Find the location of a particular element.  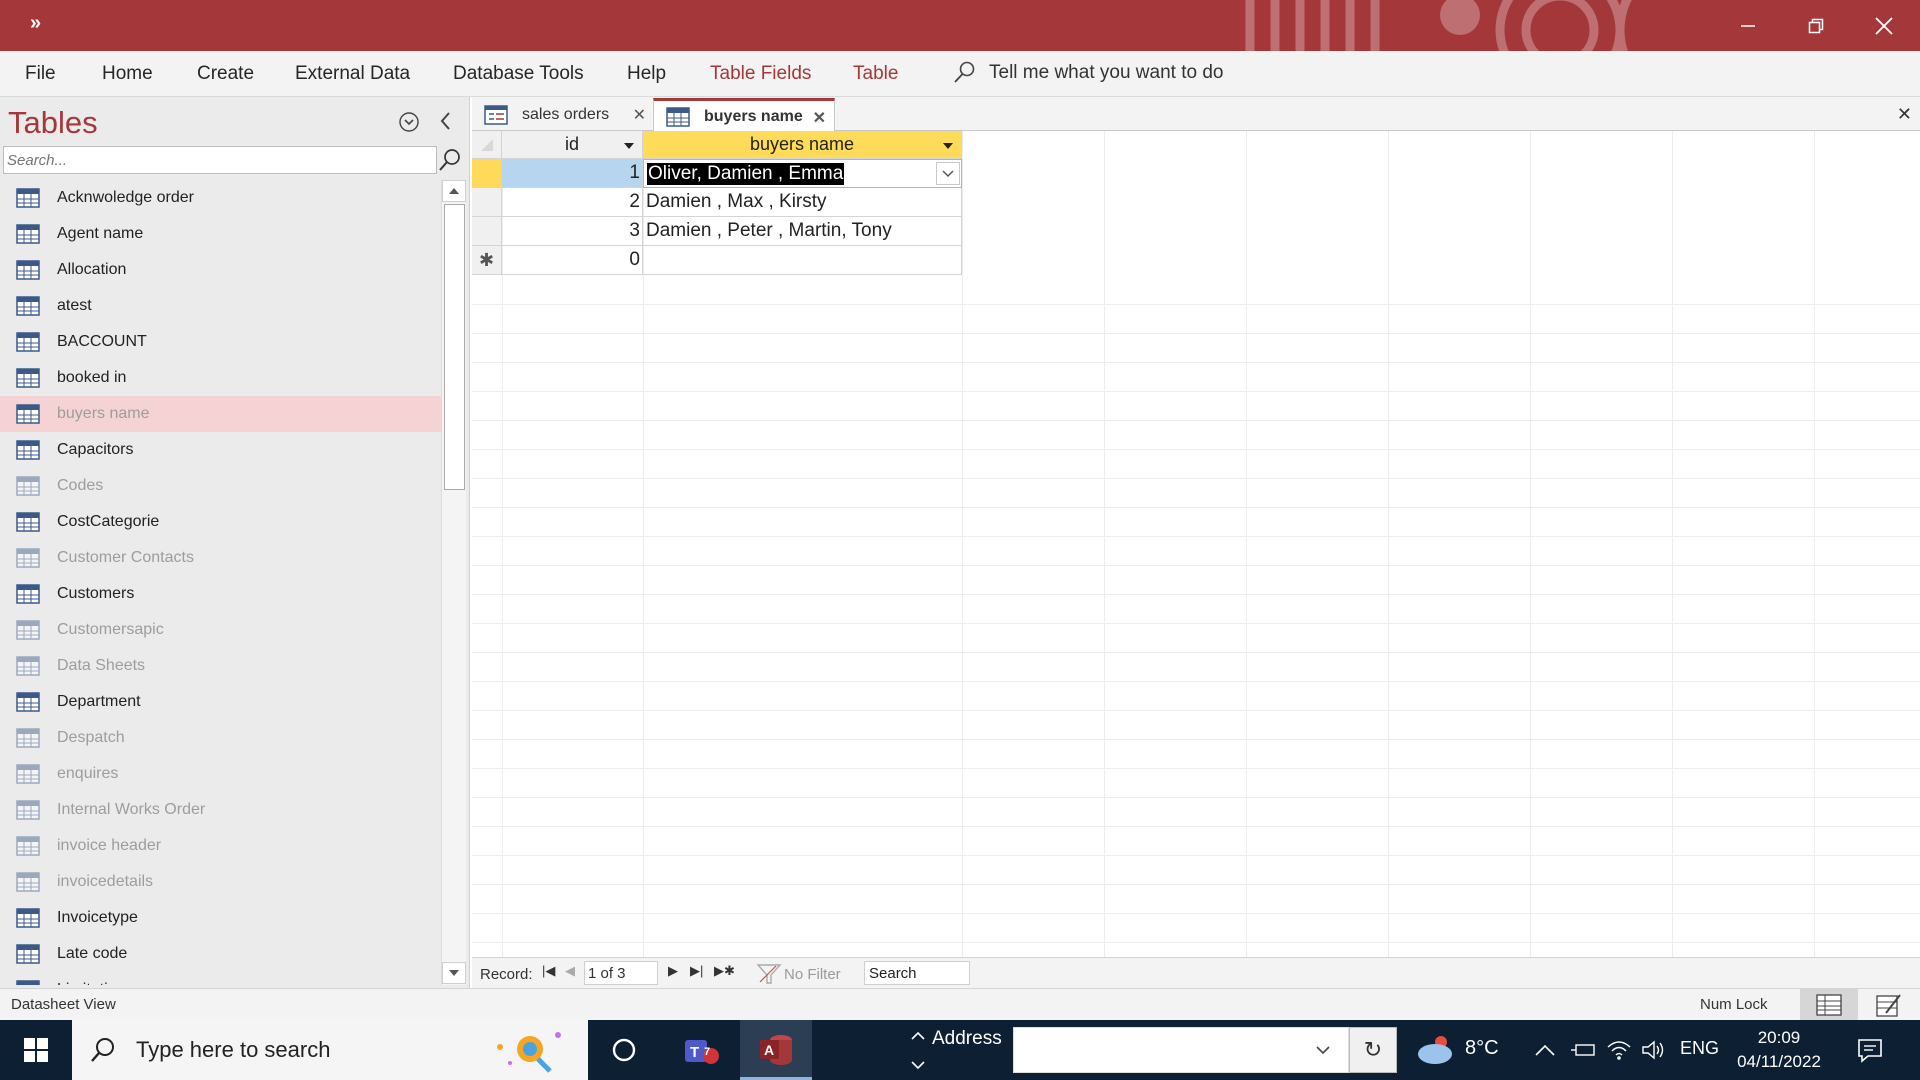

nav-table-item: Late code is located at coordinates (220, 954).